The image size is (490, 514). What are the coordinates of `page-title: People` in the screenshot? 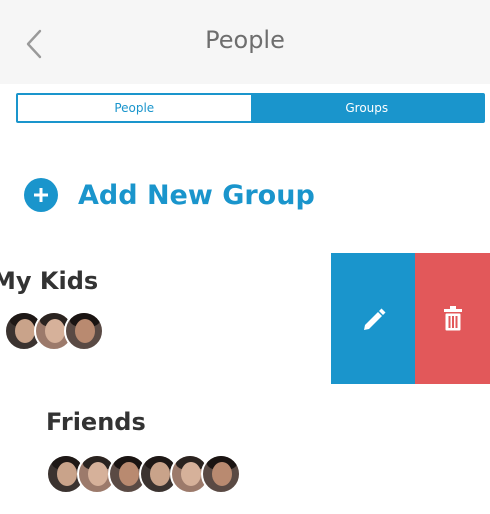 It's located at (245, 40).